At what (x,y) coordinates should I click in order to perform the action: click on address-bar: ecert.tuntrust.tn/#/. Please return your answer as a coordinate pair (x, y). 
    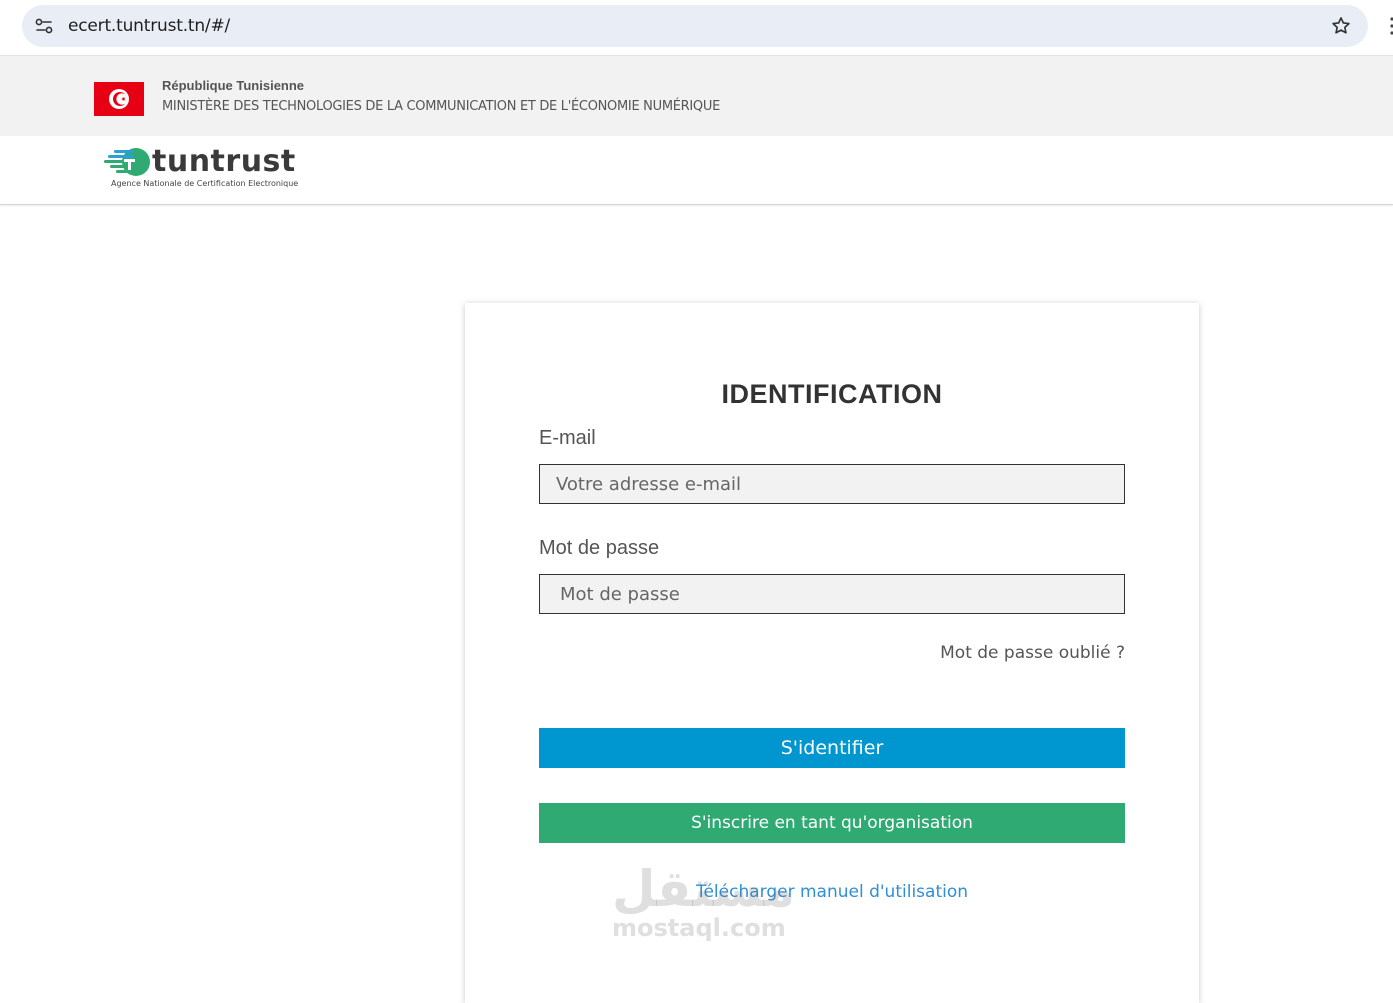
    Looking at the image, I should click on (695, 26).